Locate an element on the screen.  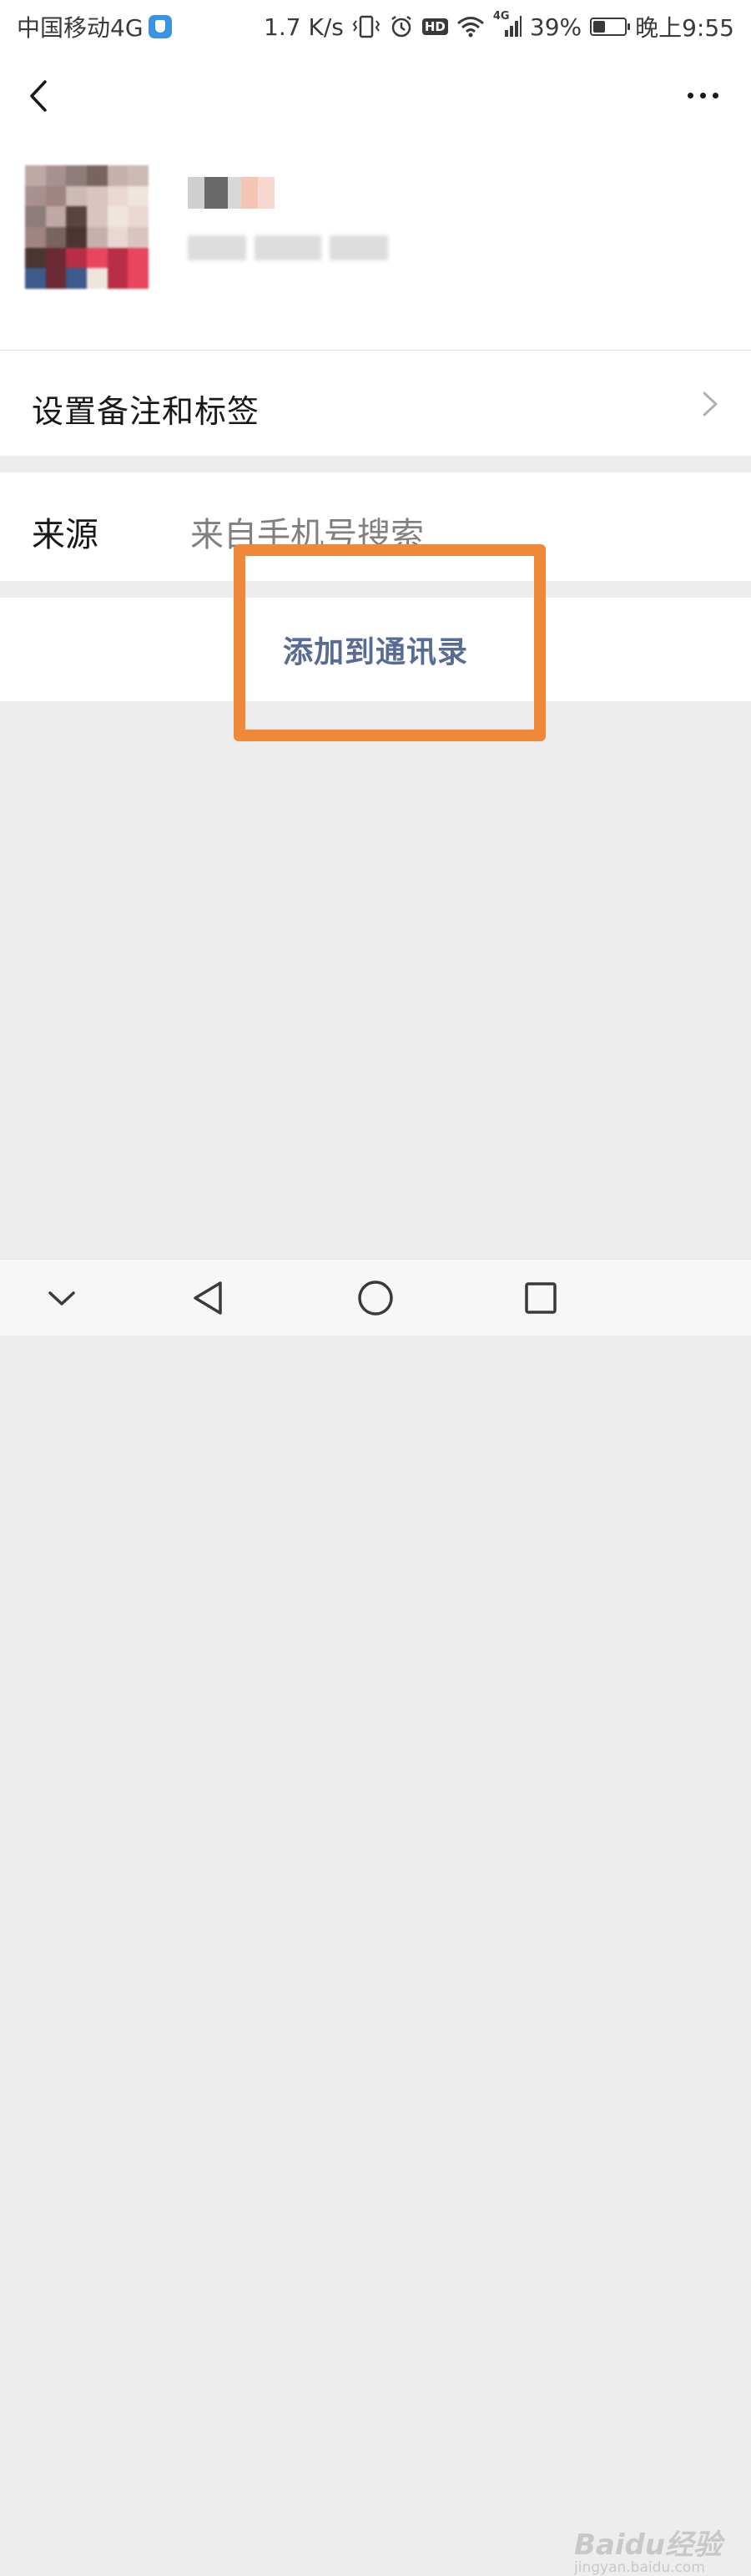
back-button is located at coordinates (40, 96).